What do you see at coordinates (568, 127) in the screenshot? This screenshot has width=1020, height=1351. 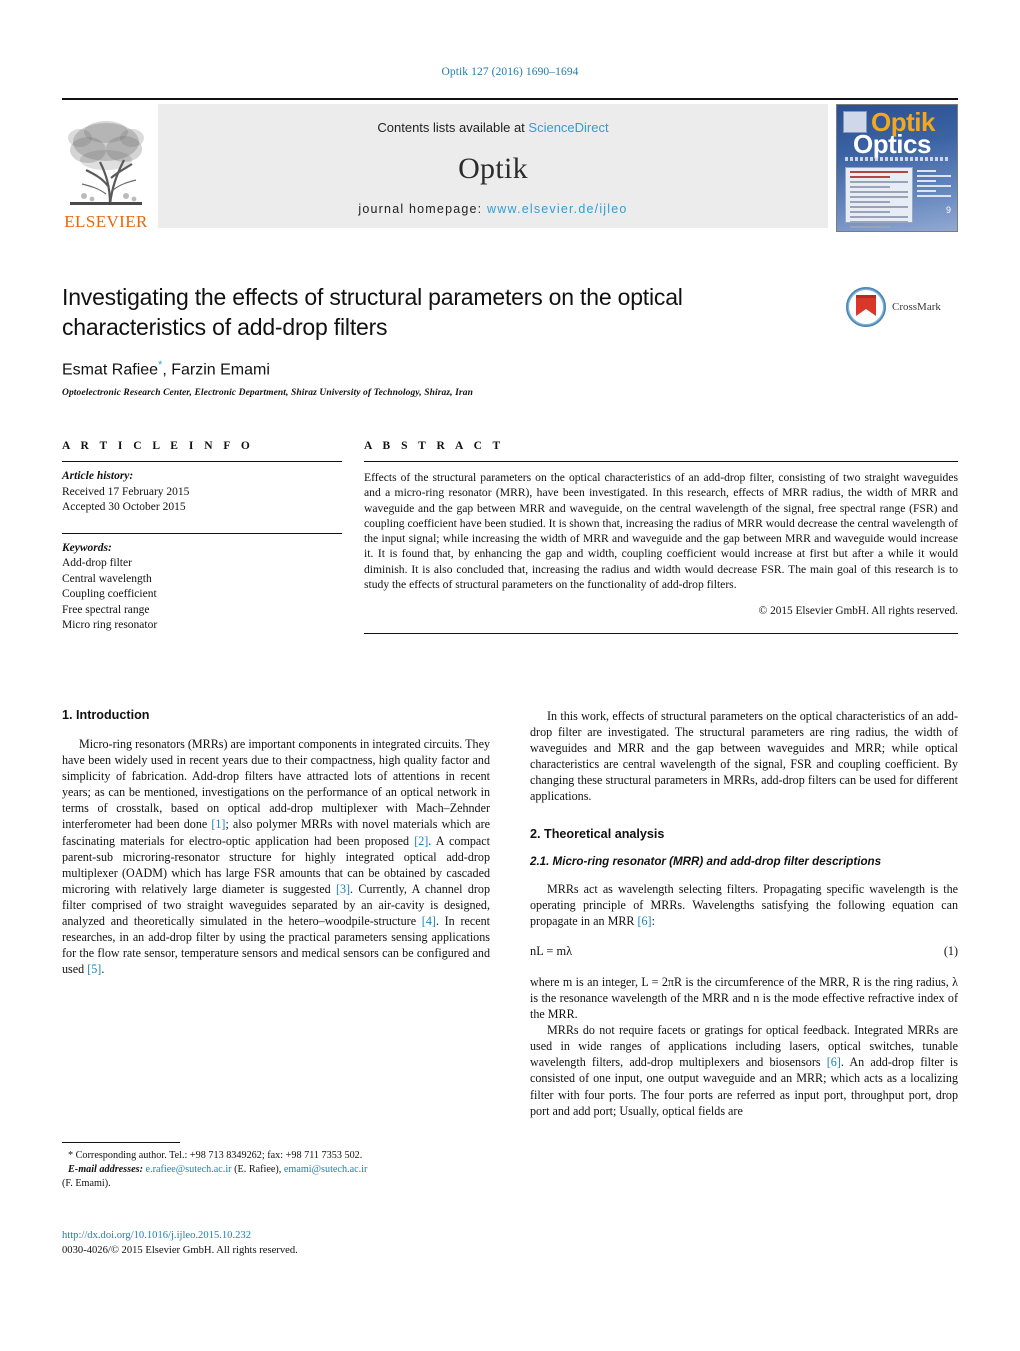 I see `sciencedirect-link: ScienceDirect` at bounding box center [568, 127].